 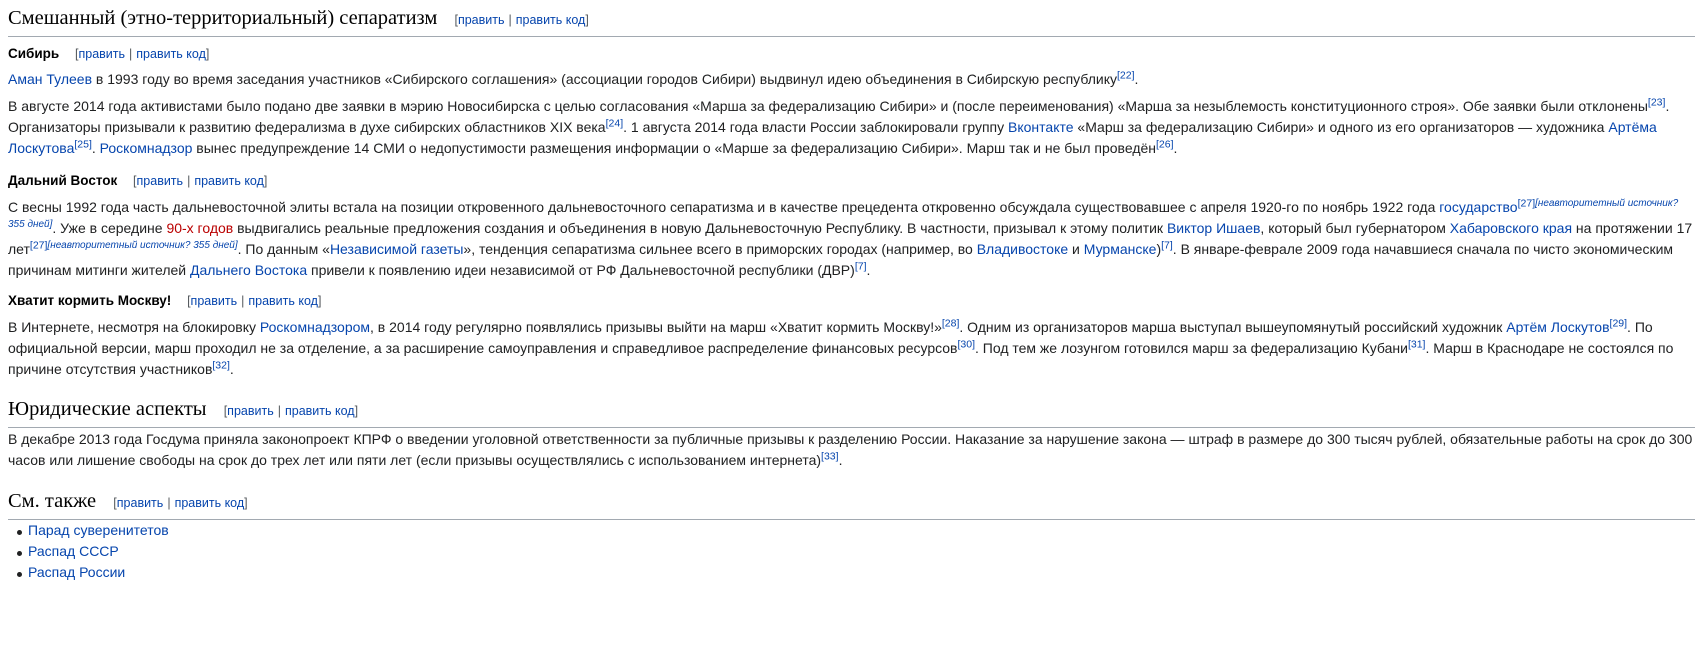 What do you see at coordinates (83, 144) in the screenshot?
I see `reference-25: [25]` at bounding box center [83, 144].